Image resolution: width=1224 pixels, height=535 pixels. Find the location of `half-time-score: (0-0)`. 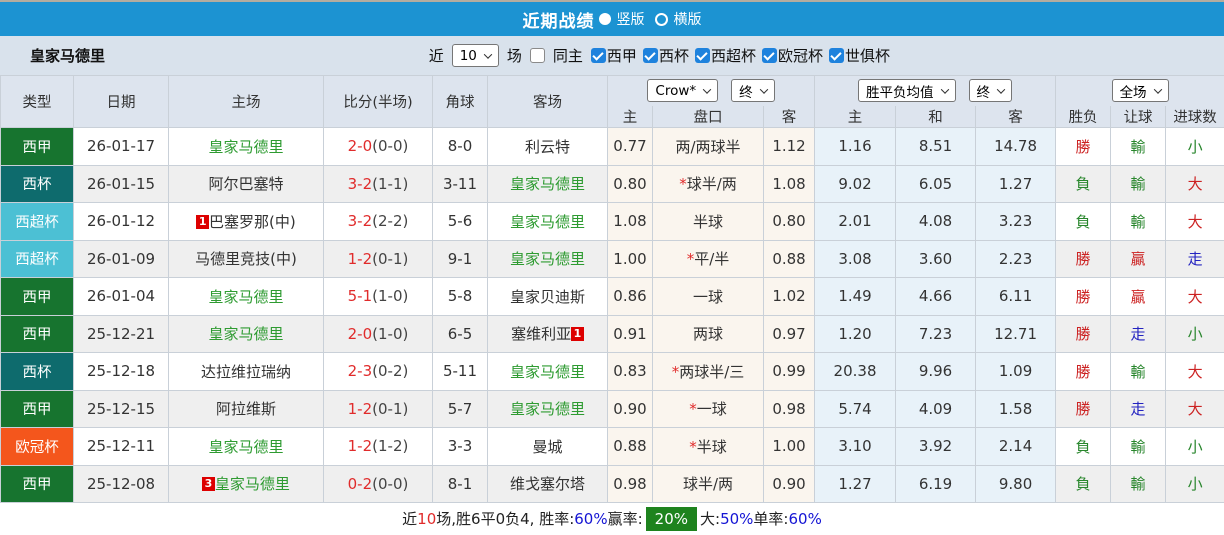

half-time-score: (0-0) is located at coordinates (390, 483).